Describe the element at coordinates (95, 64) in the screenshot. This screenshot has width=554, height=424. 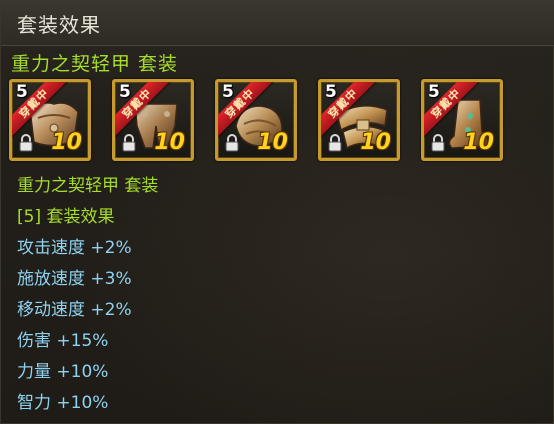
I see `set-name-title: 重力之契轻甲 套装` at that location.